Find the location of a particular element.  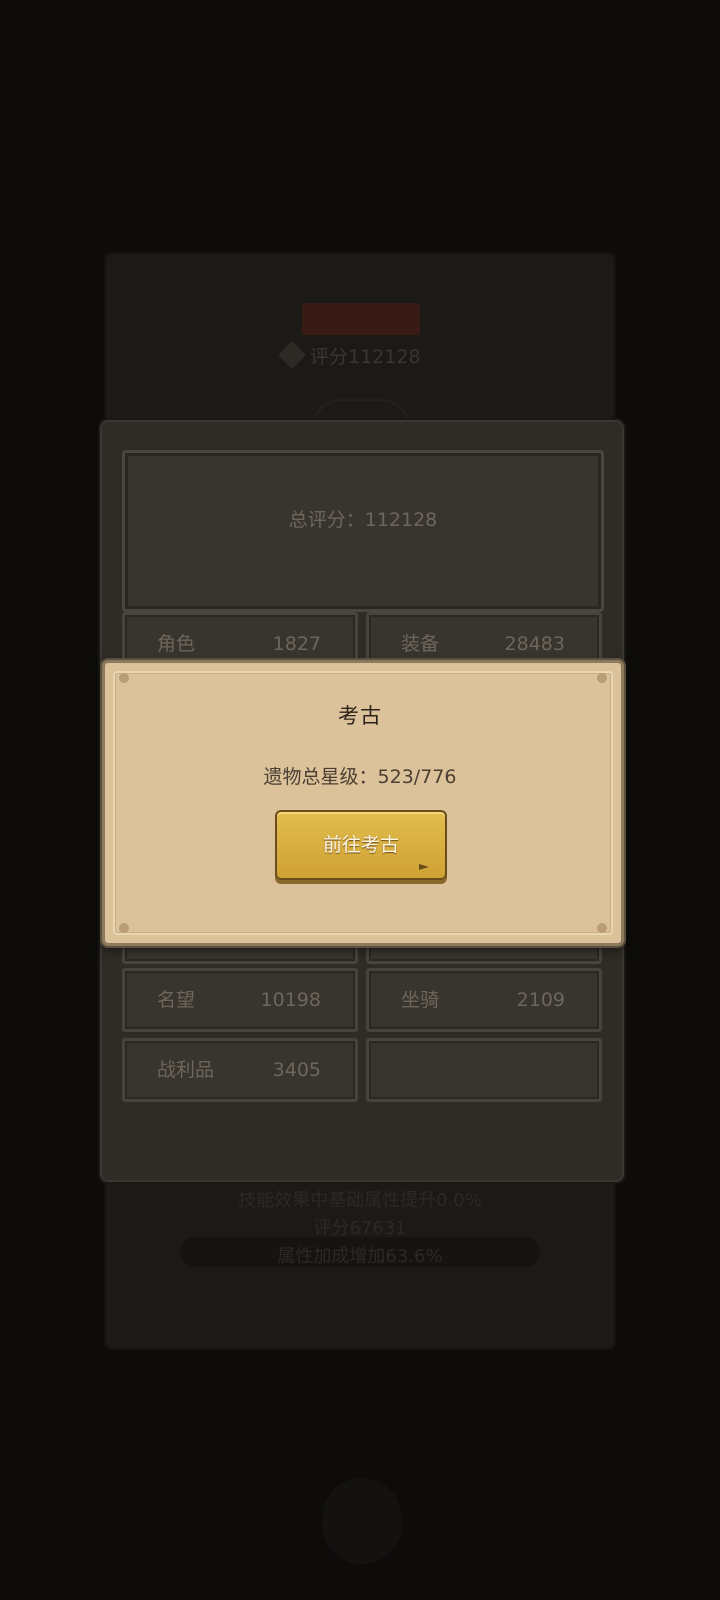

stat-value: 3405 is located at coordinates (296, 1070).